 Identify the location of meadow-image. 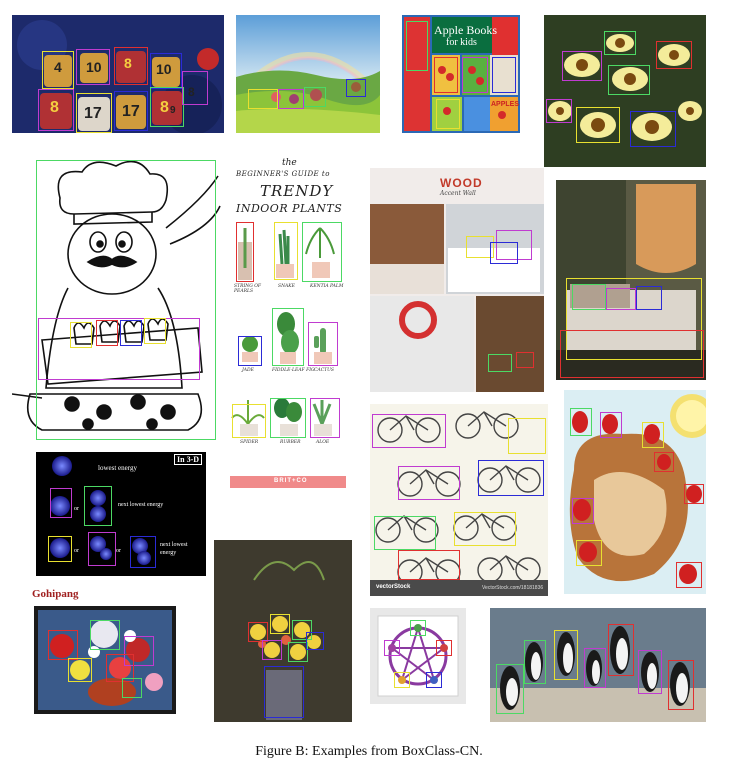
(308, 74).